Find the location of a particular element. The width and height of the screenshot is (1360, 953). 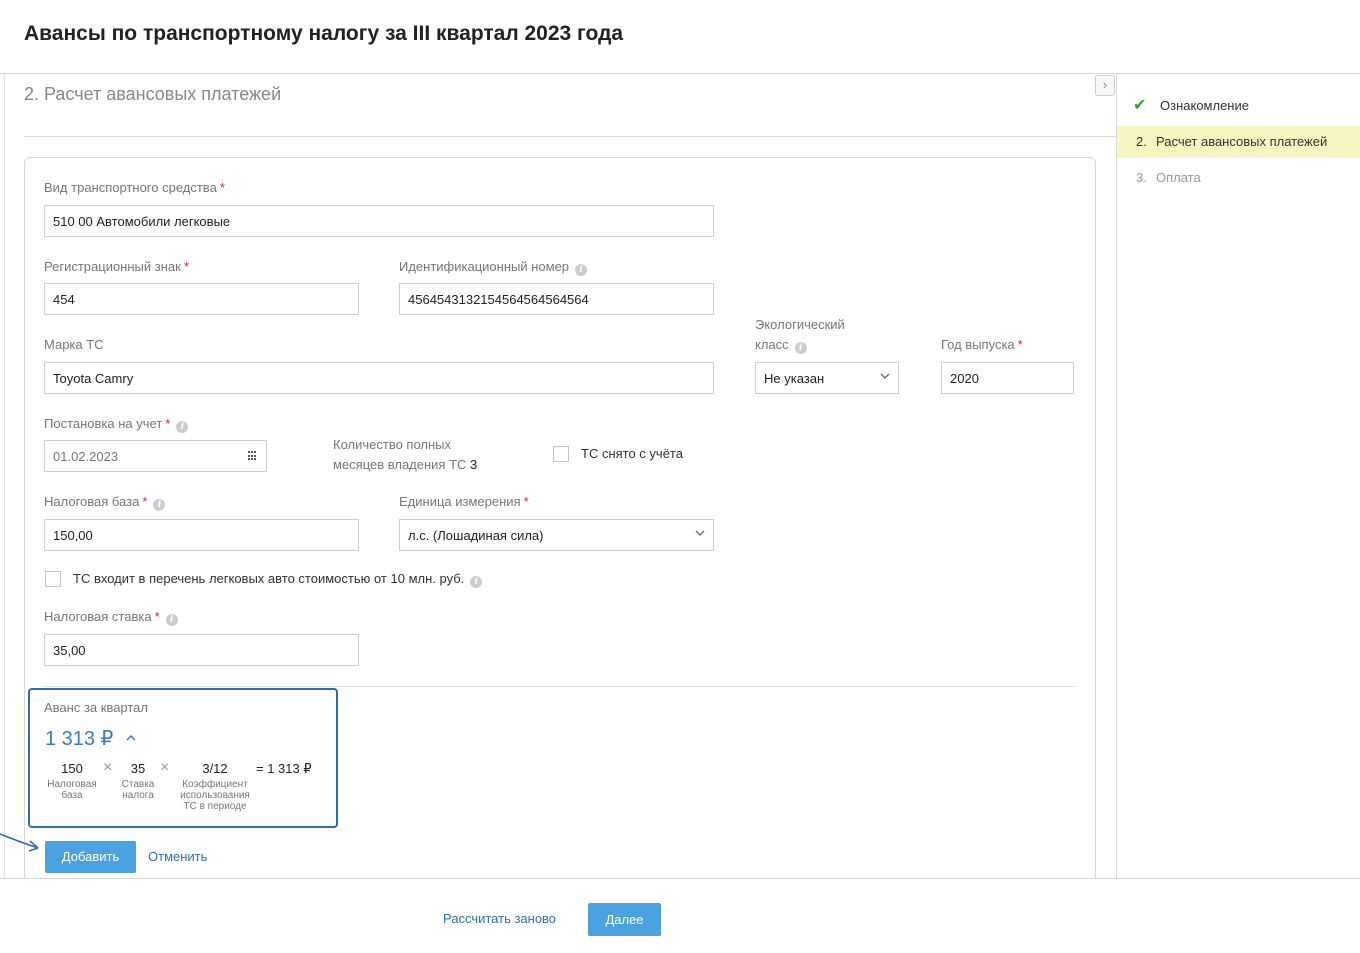

step-label: Расчет авансовых платежей is located at coordinates (1242, 141).